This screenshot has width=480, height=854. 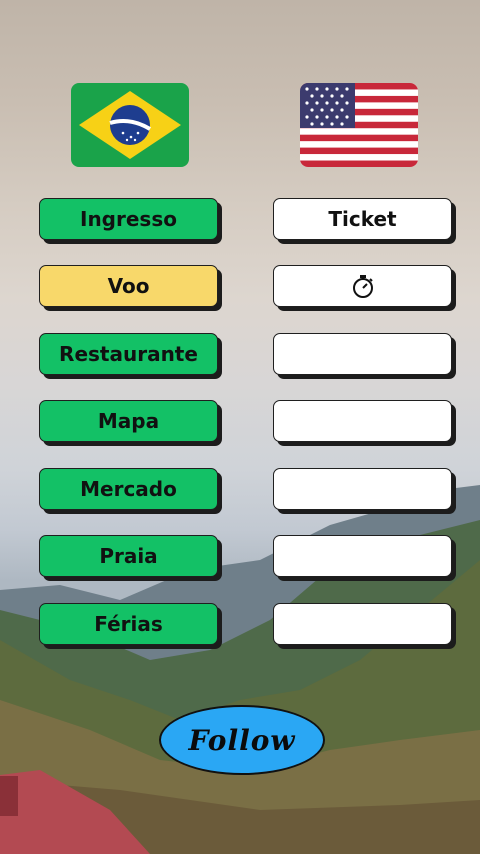 I want to click on word-button-ingresso: Ingresso, so click(x=128, y=219).